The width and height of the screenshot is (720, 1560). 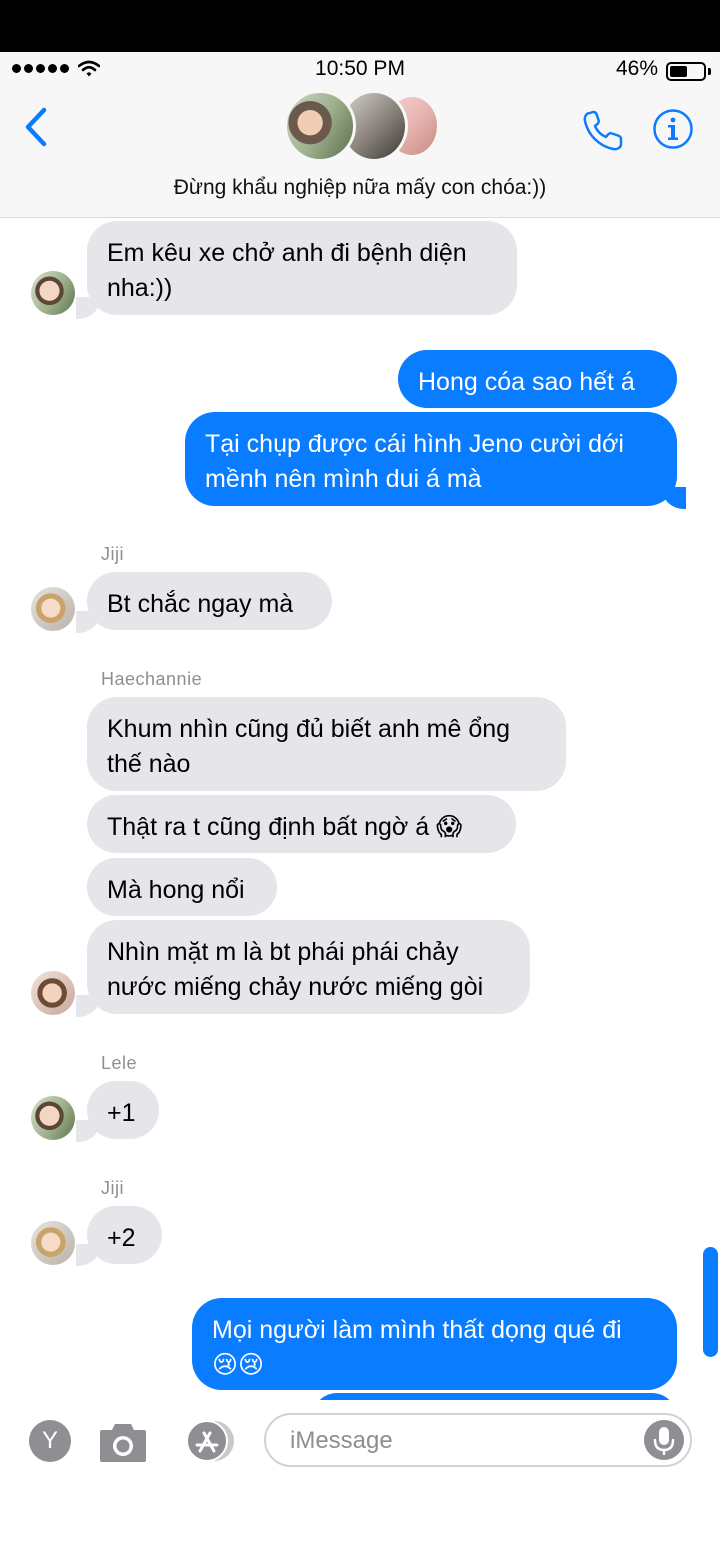 I want to click on status-bar: 10:50 PM 46%, so click(x=360, y=70).